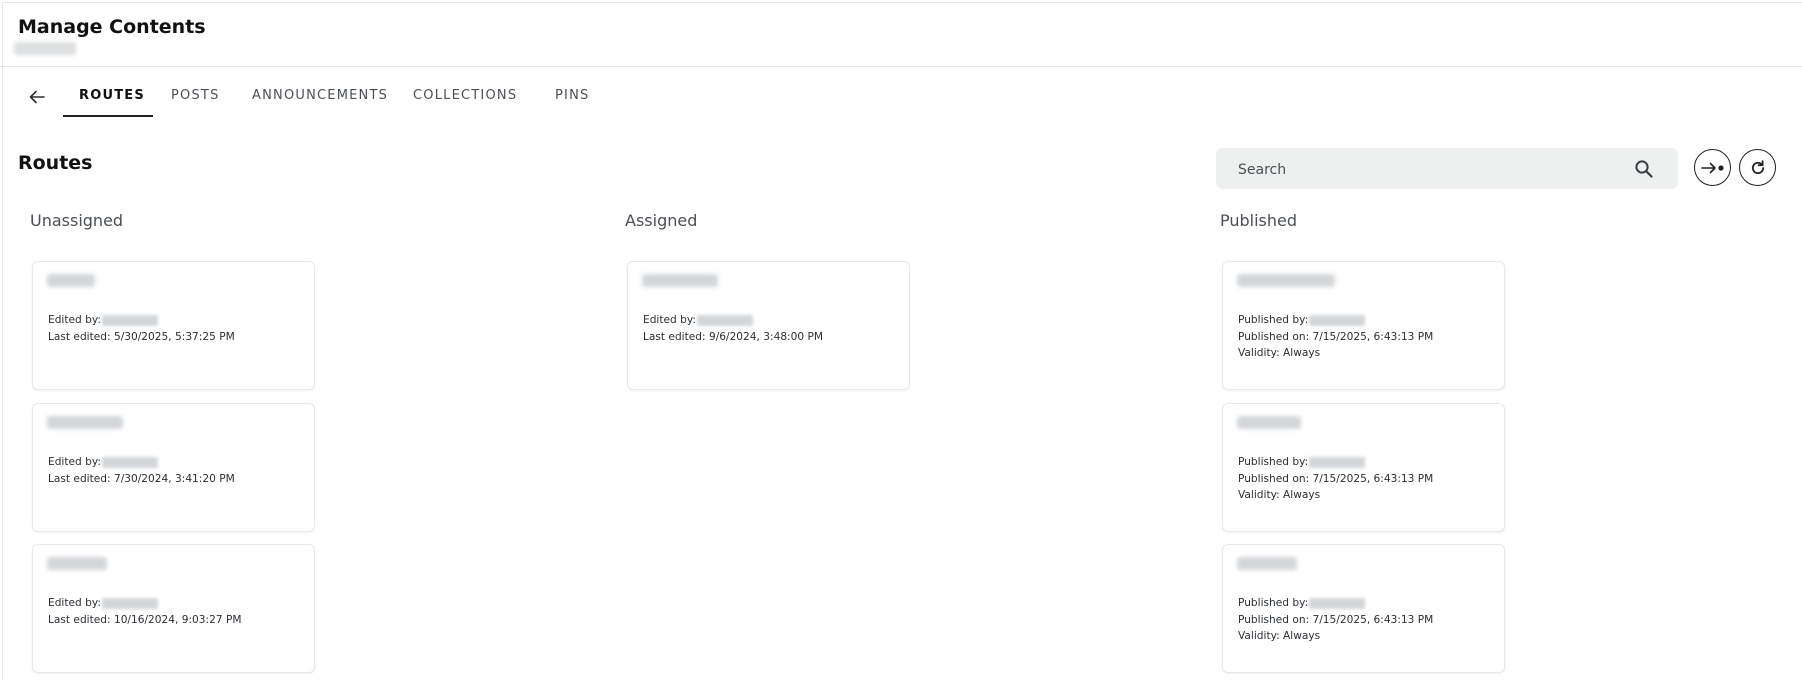 Image resolution: width=1802 pixels, height=680 pixels. What do you see at coordinates (465, 95) in the screenshot?
I see `tab-collections: COLLECTIONS` at bounding box center [465, 95].